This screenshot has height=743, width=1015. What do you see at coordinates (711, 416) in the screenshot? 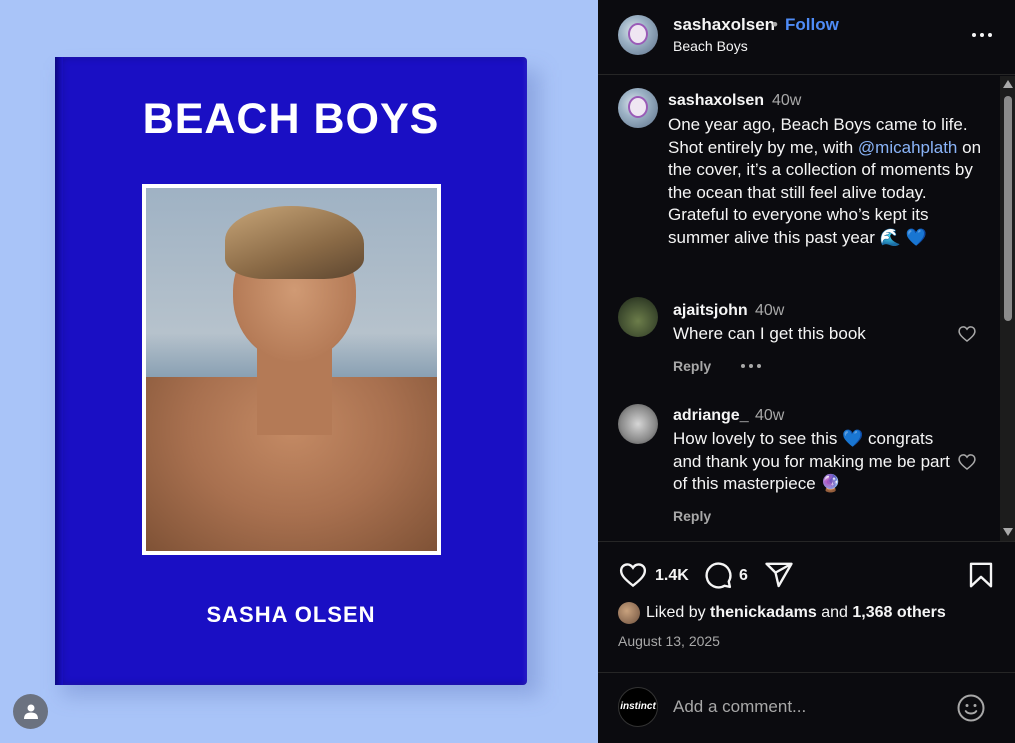
I see `comment-username: adriange_` at bounding box center [711, 416].